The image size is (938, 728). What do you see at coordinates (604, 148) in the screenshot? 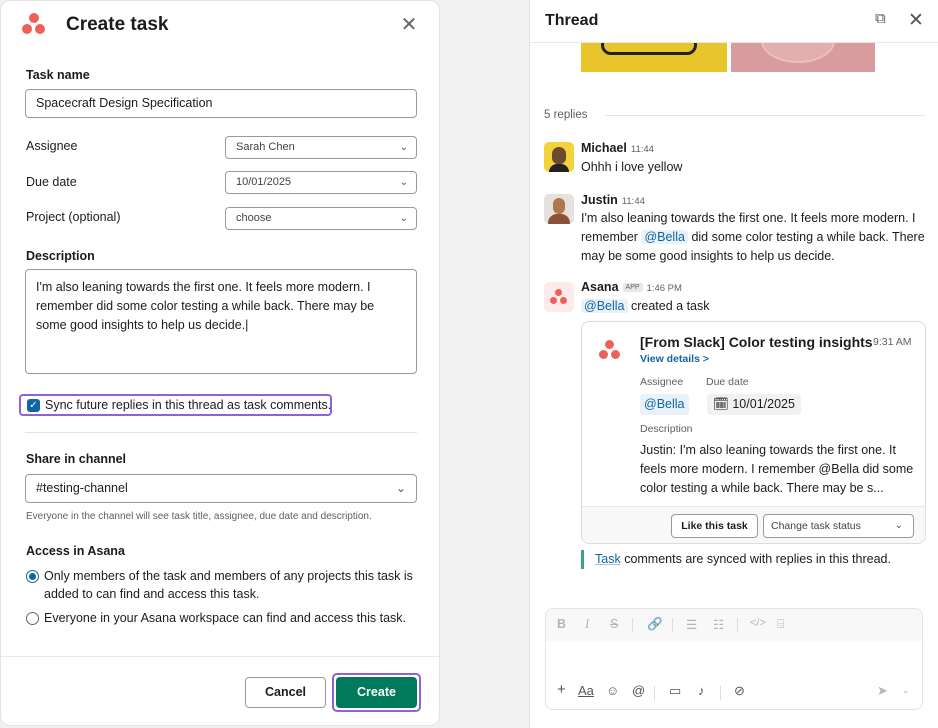
I see `author-name: Michael` at bounding box center [604, 148].